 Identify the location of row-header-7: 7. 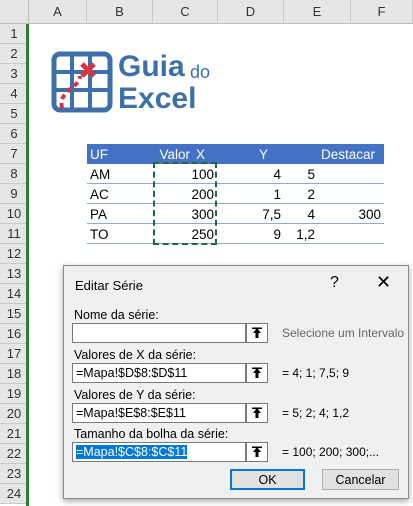
(14, 154).